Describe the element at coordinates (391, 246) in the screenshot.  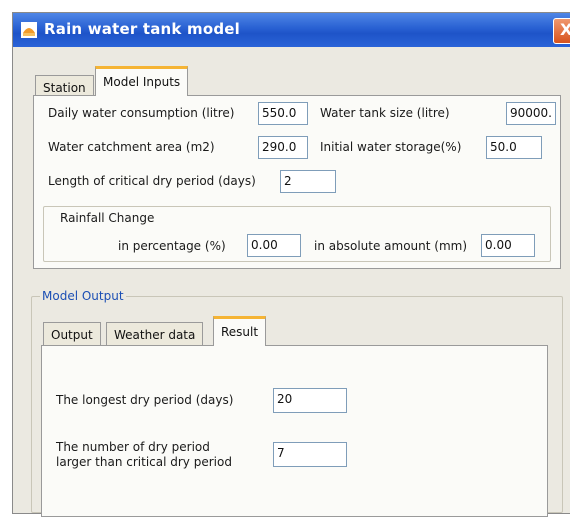
I see `rainfall-absolute-label: in absolute amount (mm)` at that location.